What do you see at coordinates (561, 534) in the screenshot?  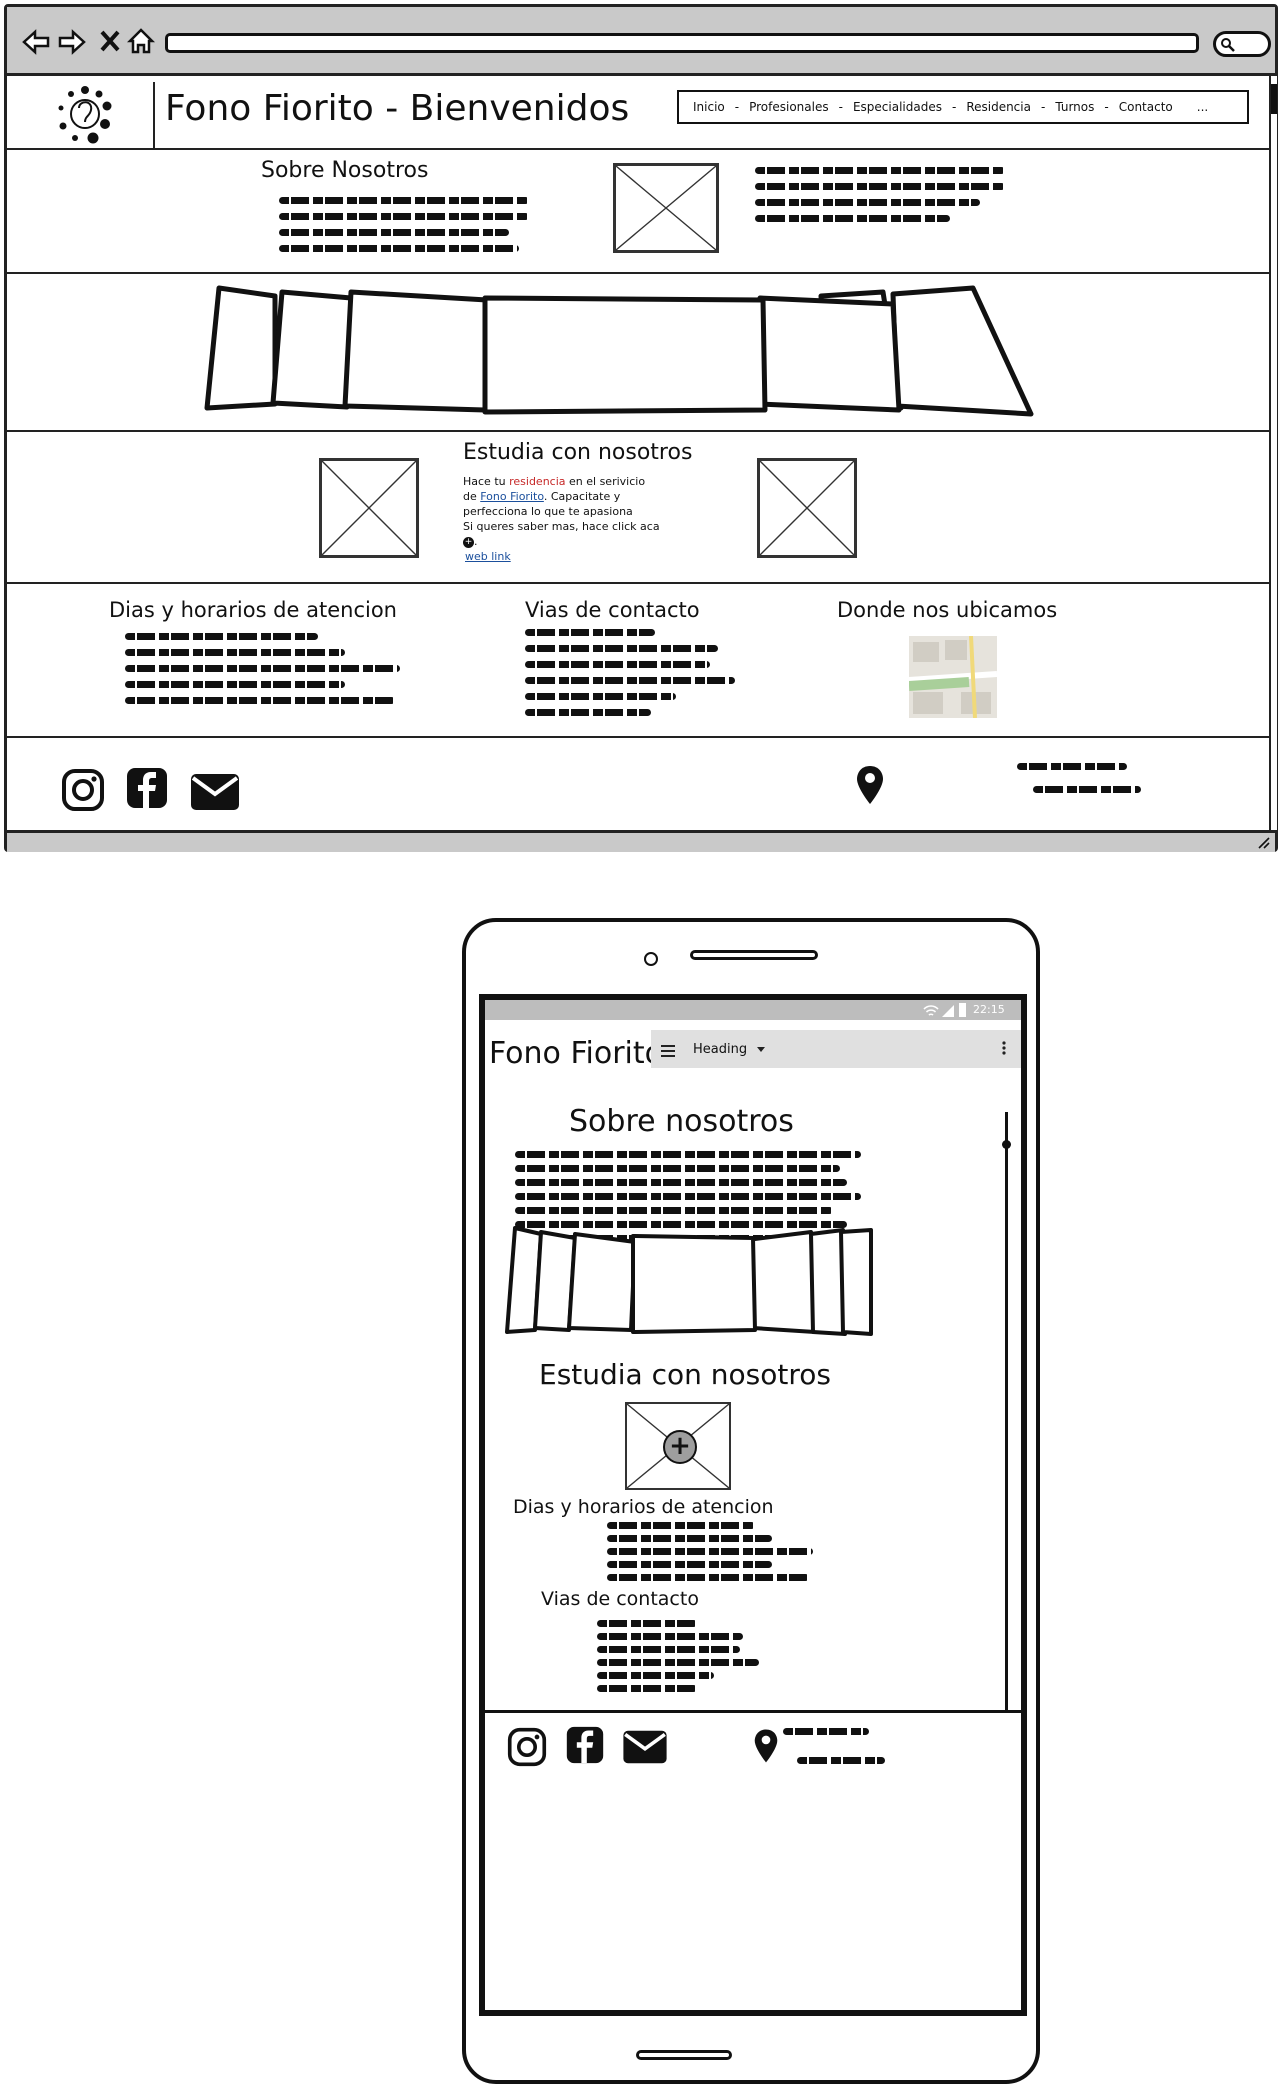 I see `study-line-4: Si queres saber mas, hace click aca +.` at bounding box center [561, 534].